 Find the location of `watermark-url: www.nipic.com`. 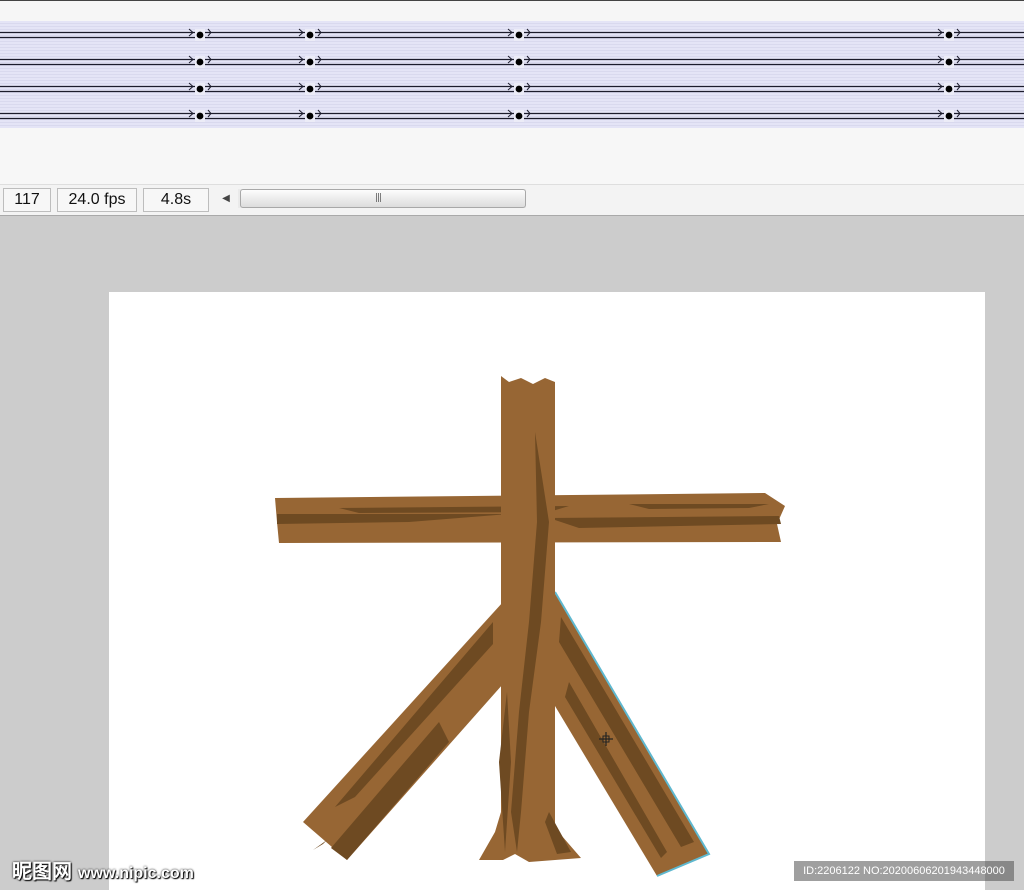

watermark-url: www.nipic.com is located at coordinates (136, 873).